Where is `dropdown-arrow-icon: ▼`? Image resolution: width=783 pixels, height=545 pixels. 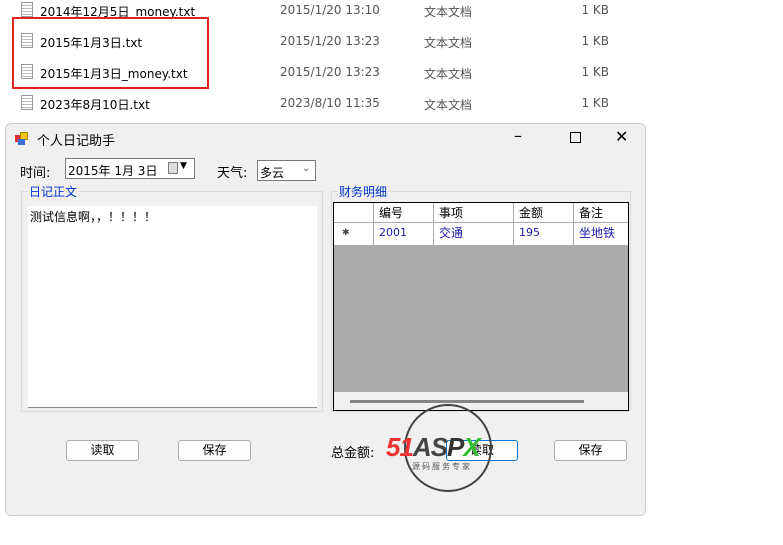 dropdown-arrow-icon: ▼ is located at coordinates (183, 166).